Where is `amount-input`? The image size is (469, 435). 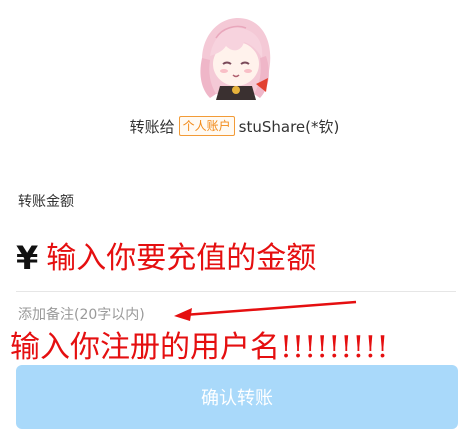 amount-input is located at coordinates (226, 258).